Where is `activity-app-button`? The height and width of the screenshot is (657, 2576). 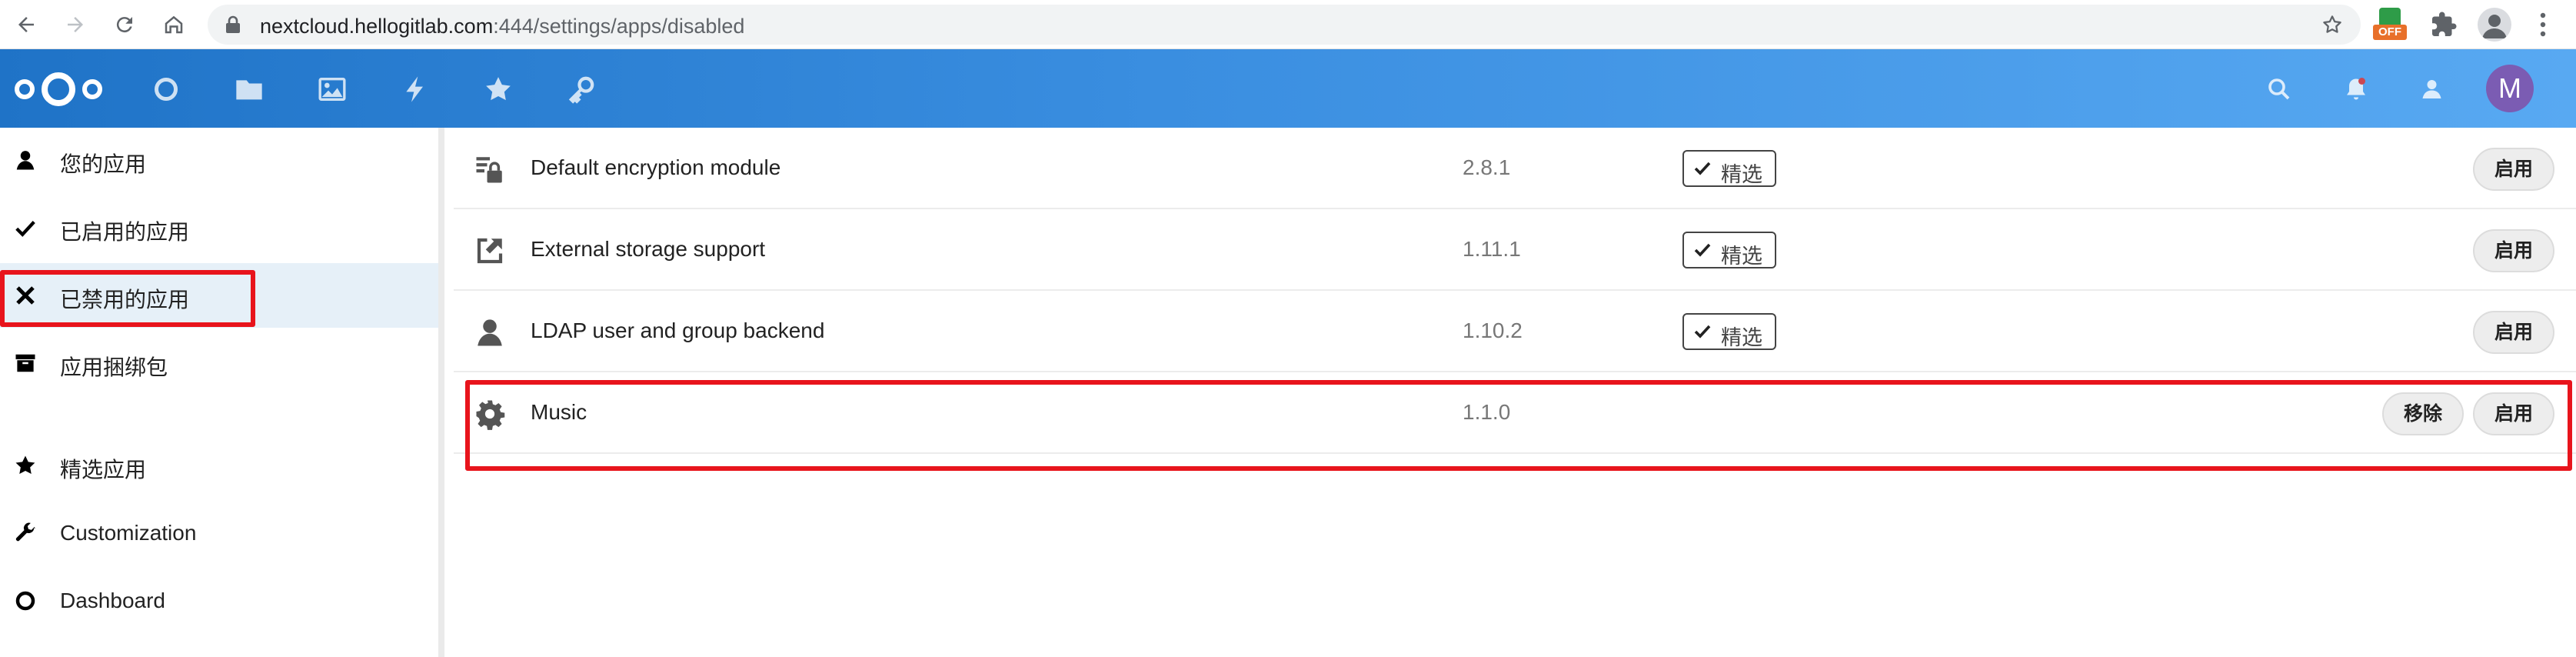 activity-app-button is located at coordinates (415, 89).